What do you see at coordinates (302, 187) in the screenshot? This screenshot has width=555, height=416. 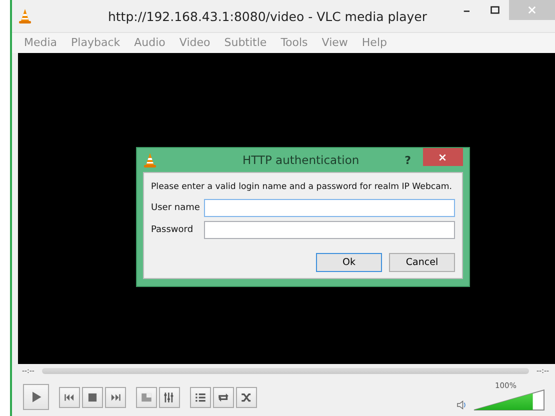 I see `dialog-message: Please enter a valid login name and a password for realm IP Webcam.` at bounding box center [302, 187].